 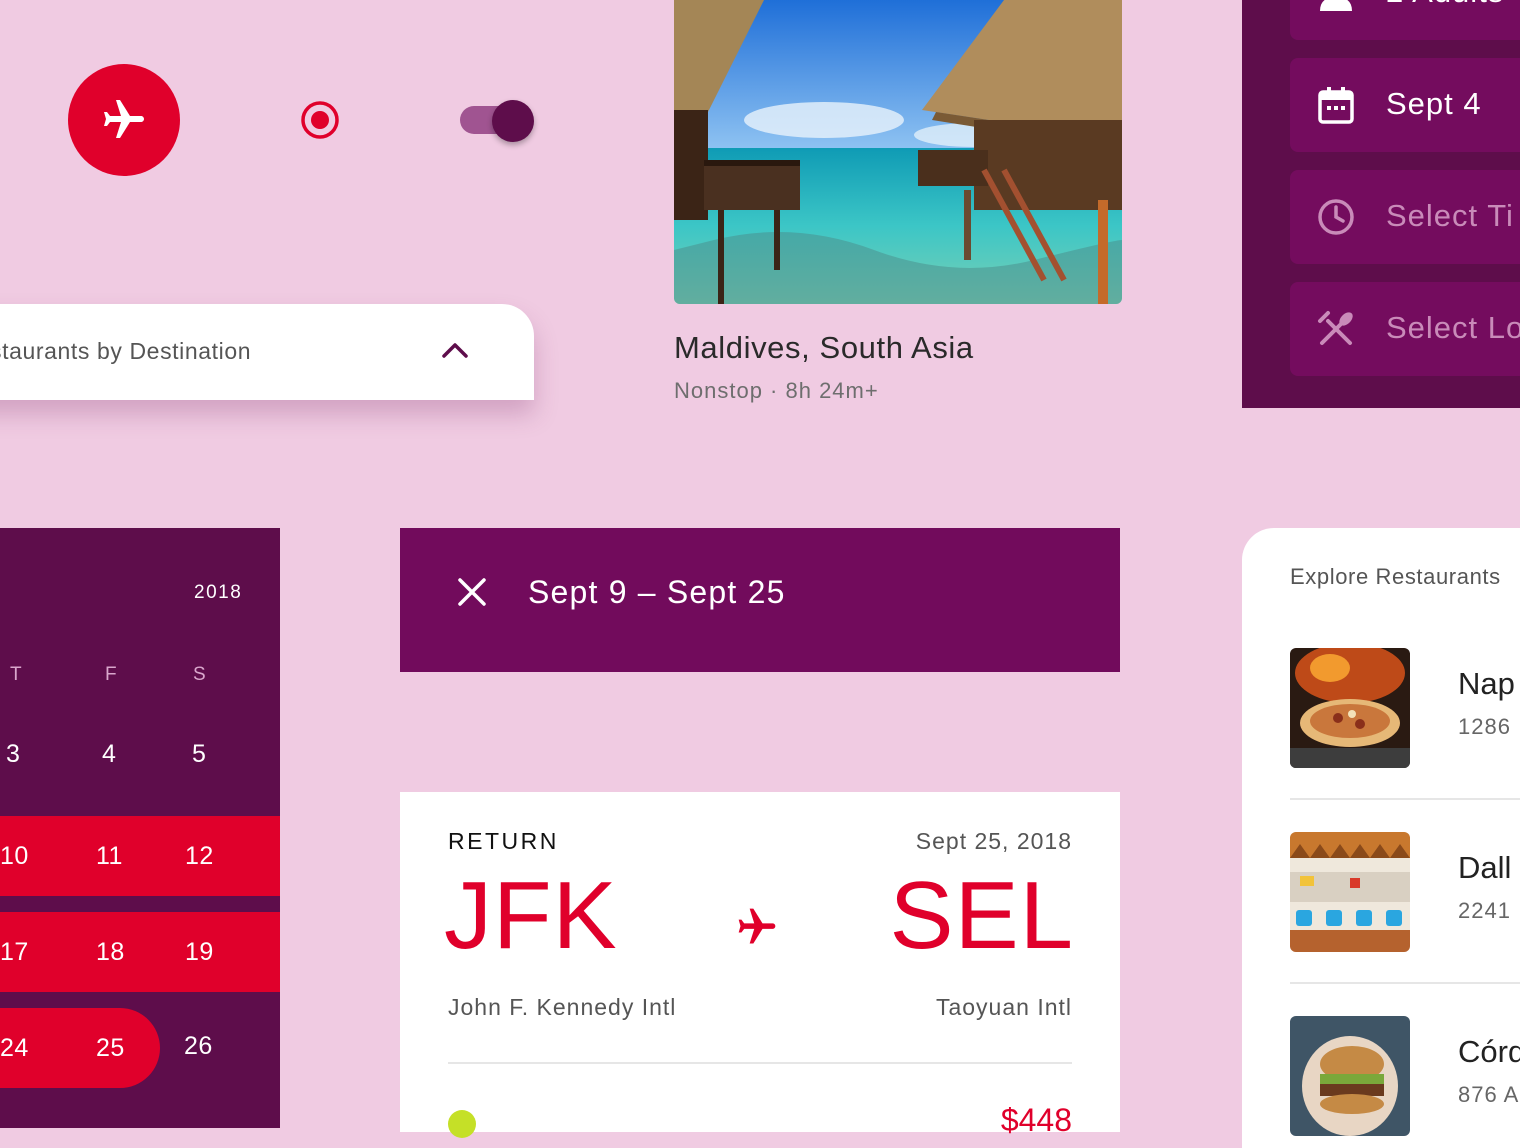 I want to click on list-item: Dall 2241 ., so click(x=1405, y=892).